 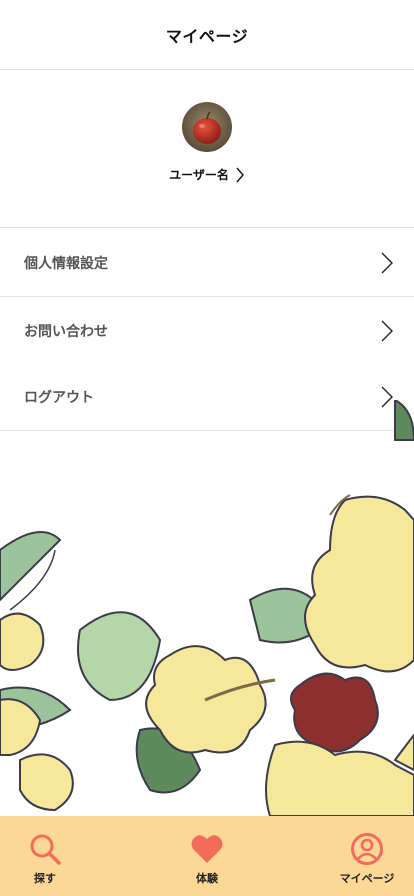 What do you see at coordinates (207, 263) in the screenshot?
I see `menu-item-personal-info: 個人情報設定` at bounding box center [207, 263].